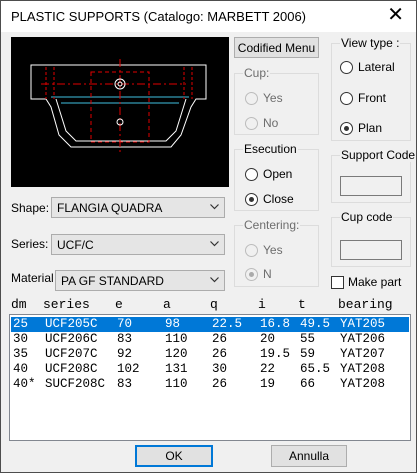 This screenshot has width=417, height=473. I want to click on execution-open-label: Open, so click(278, 174).